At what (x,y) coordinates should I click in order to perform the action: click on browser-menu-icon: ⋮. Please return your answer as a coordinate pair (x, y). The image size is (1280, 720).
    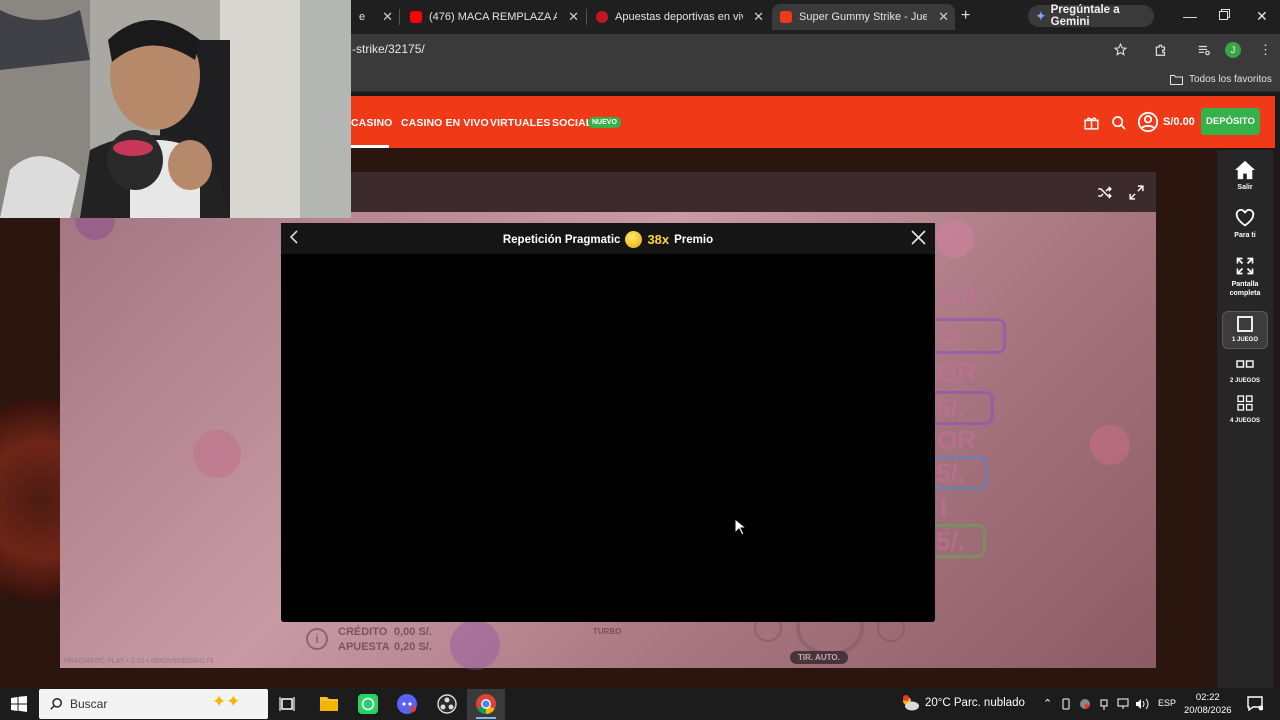
    Looking at the image, I should click on (1265, 49).